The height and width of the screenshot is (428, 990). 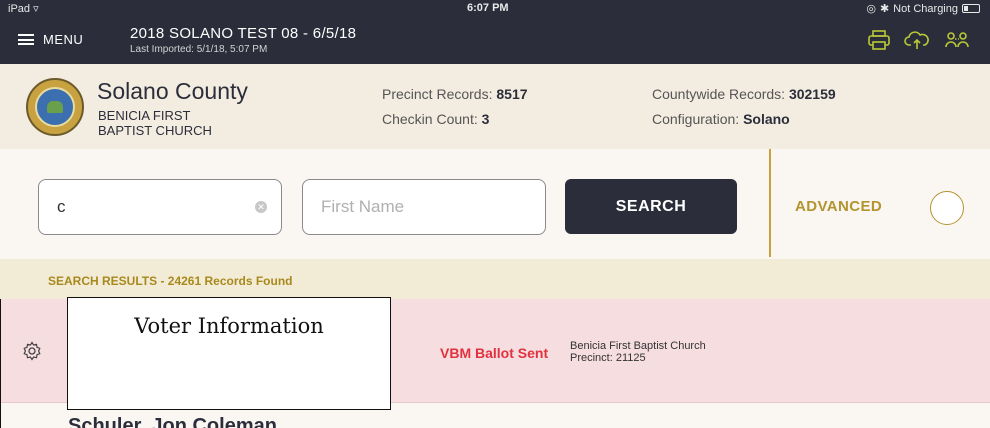 I want to click on printer-icon, so click(x=879, y=40).